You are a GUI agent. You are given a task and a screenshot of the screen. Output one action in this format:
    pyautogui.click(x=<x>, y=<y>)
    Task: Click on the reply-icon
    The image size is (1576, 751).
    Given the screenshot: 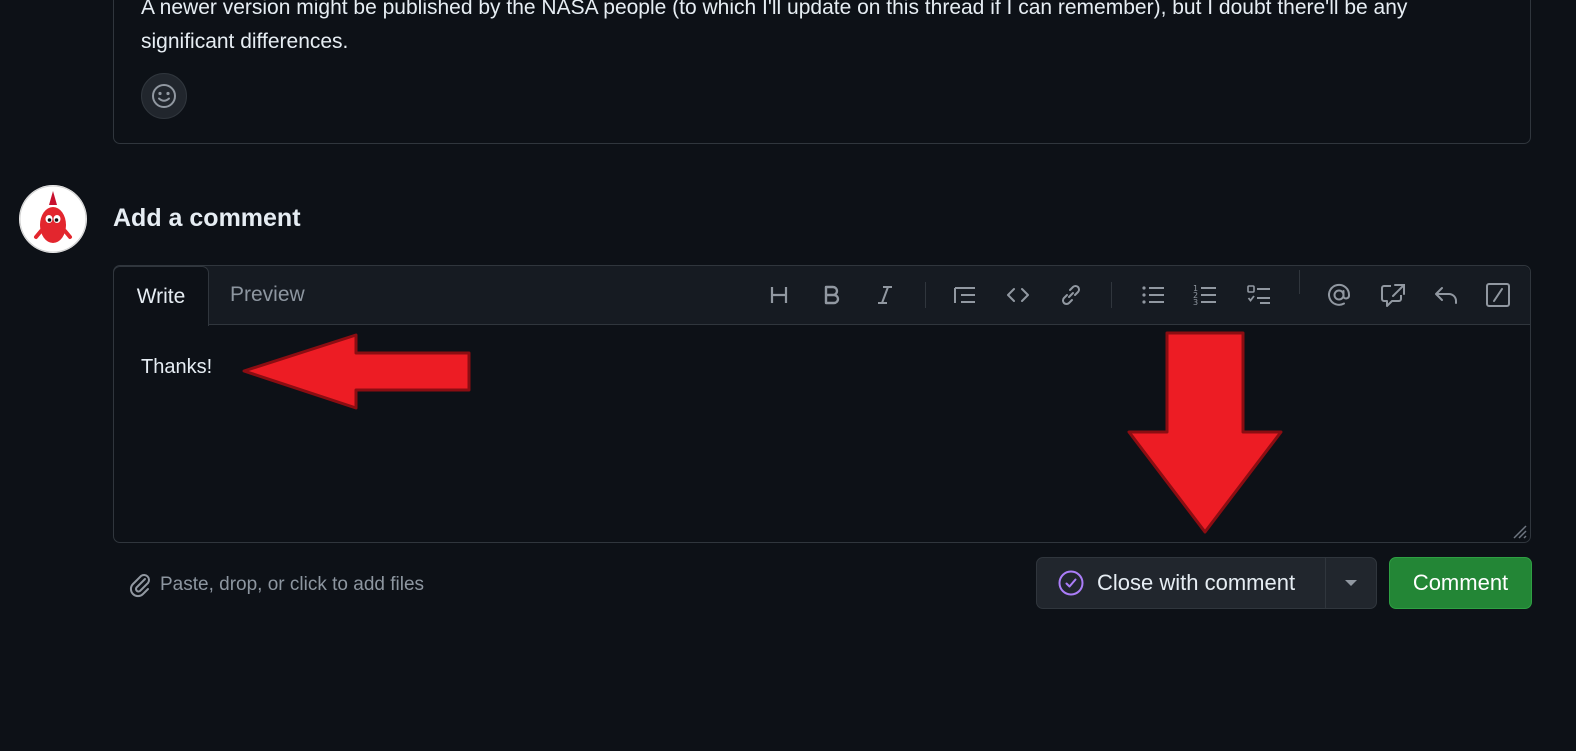 What is the action you would take?
    pyautogui.click(x=1446, y=295)
    